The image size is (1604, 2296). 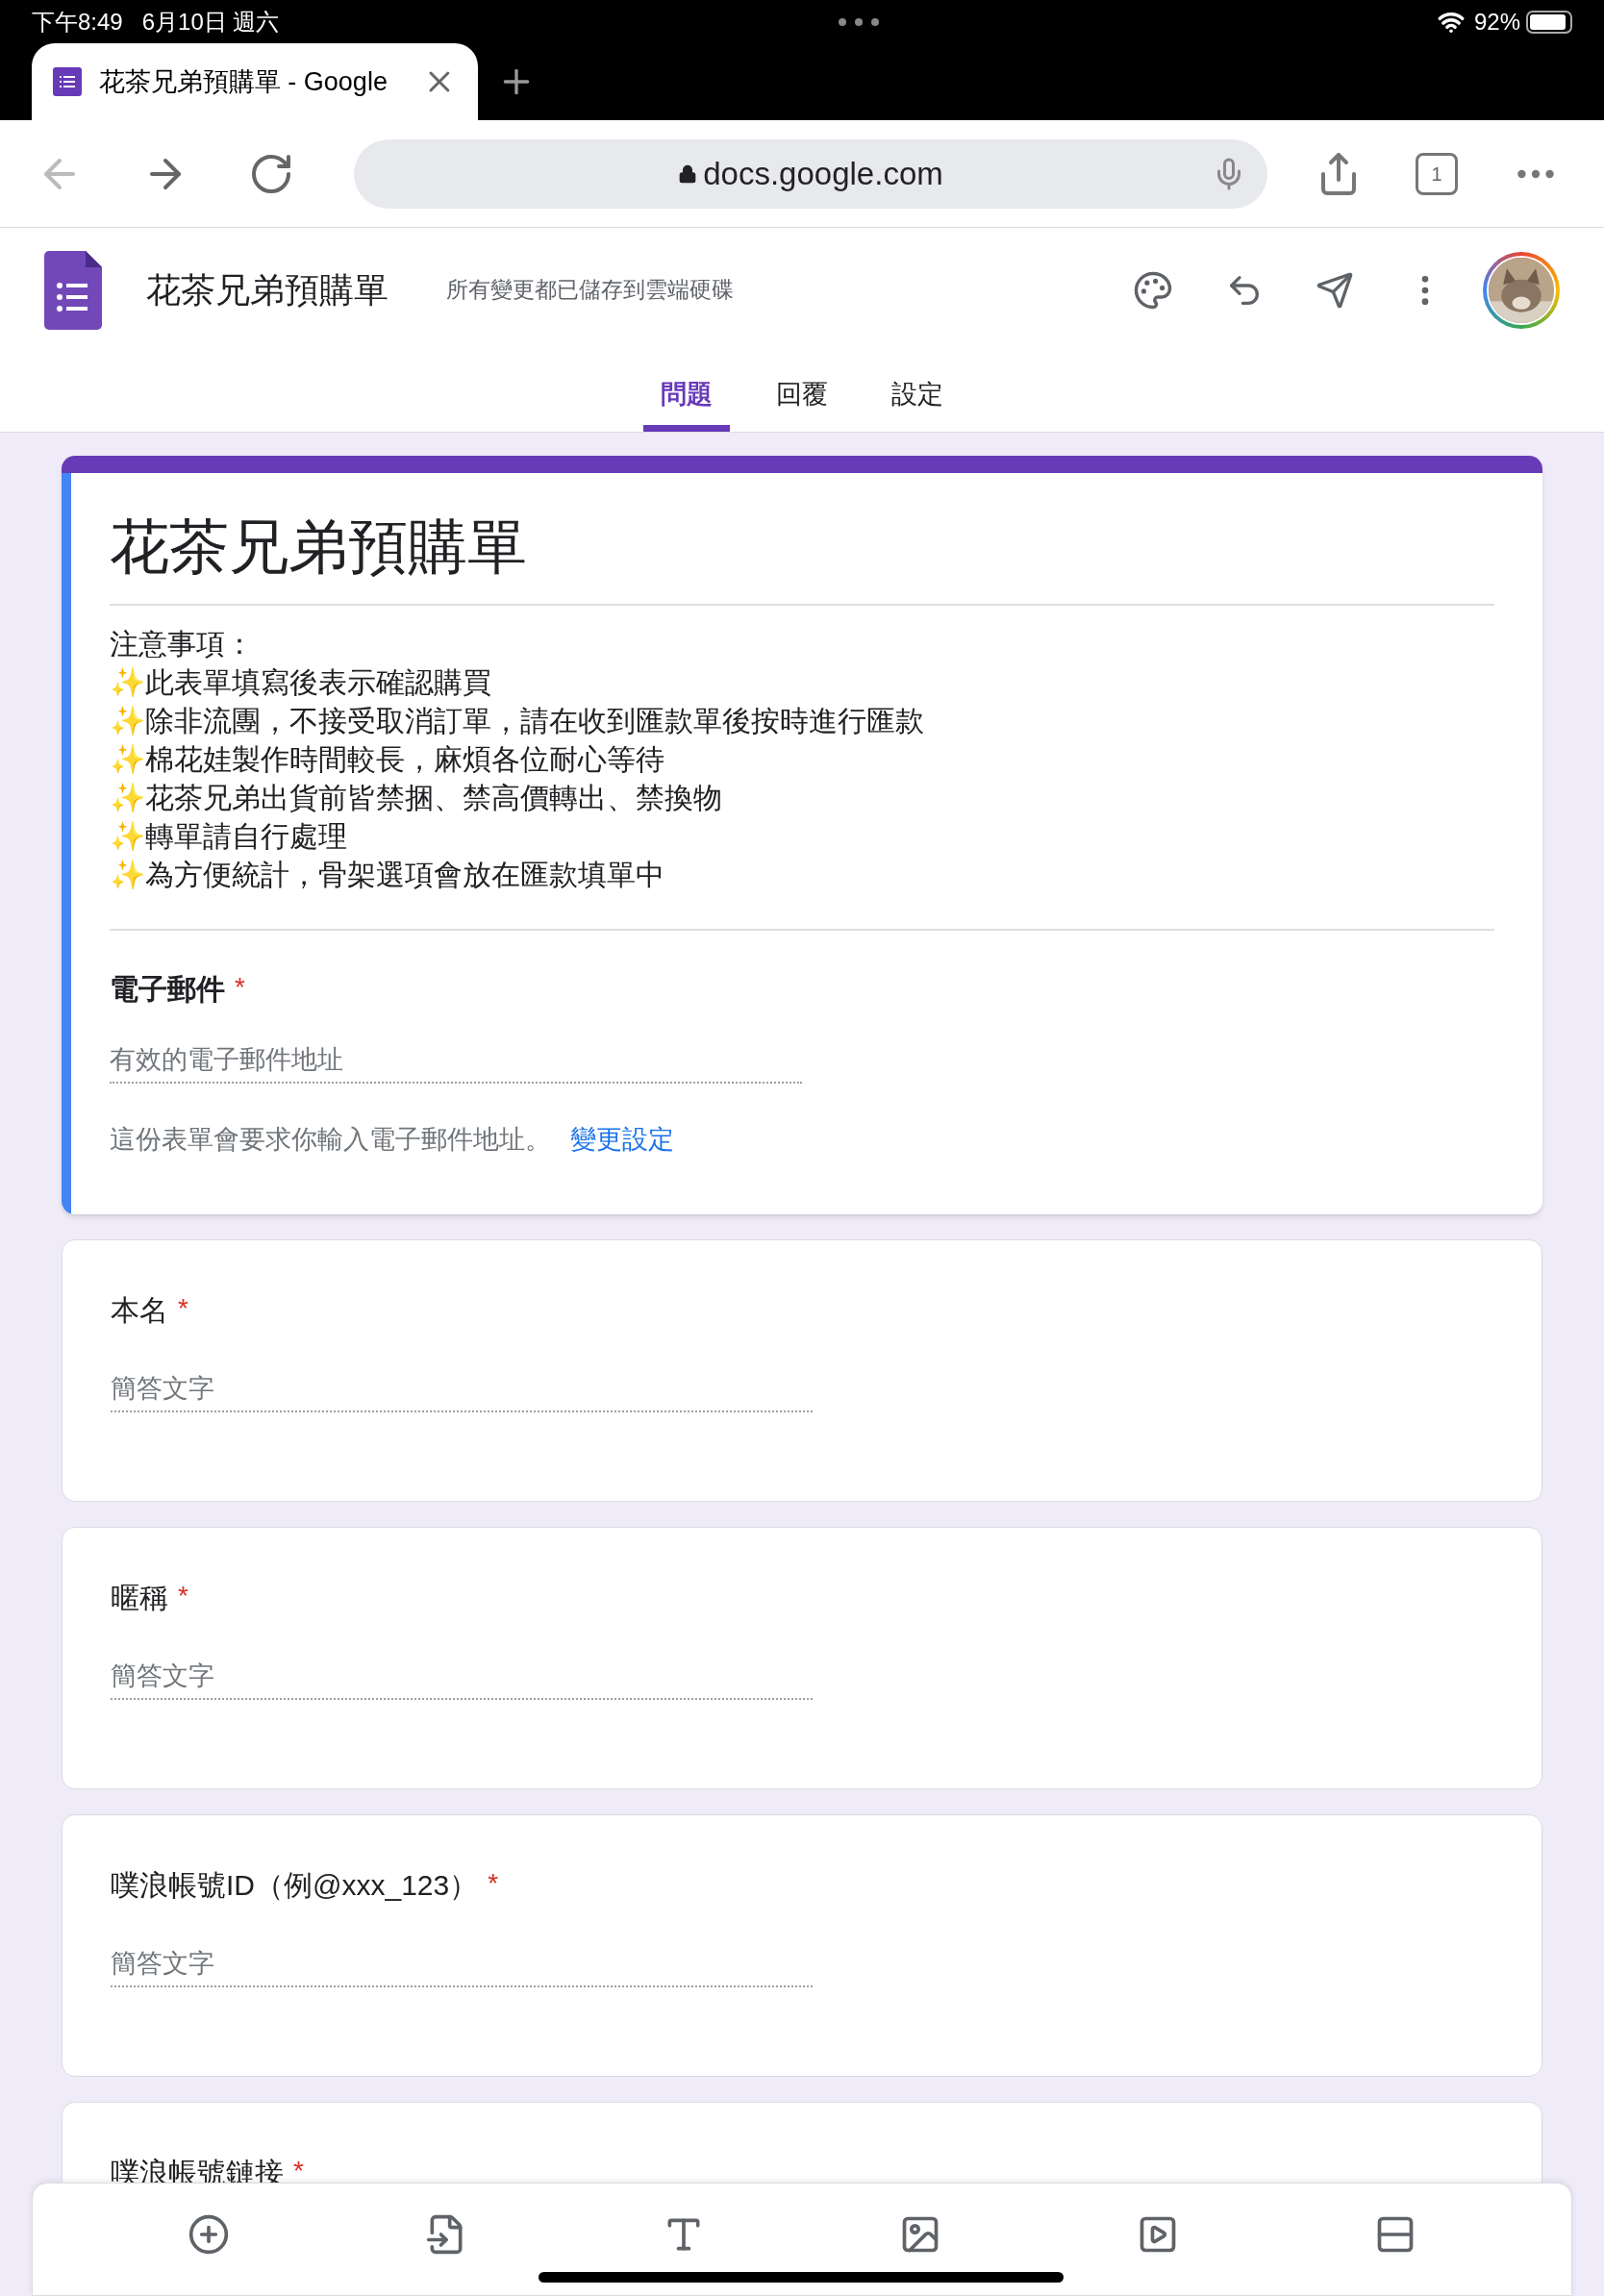 What do you see at coordinates (858, 21) in the screenshot?
I see `more-icon` at bounding box center [858, 21].